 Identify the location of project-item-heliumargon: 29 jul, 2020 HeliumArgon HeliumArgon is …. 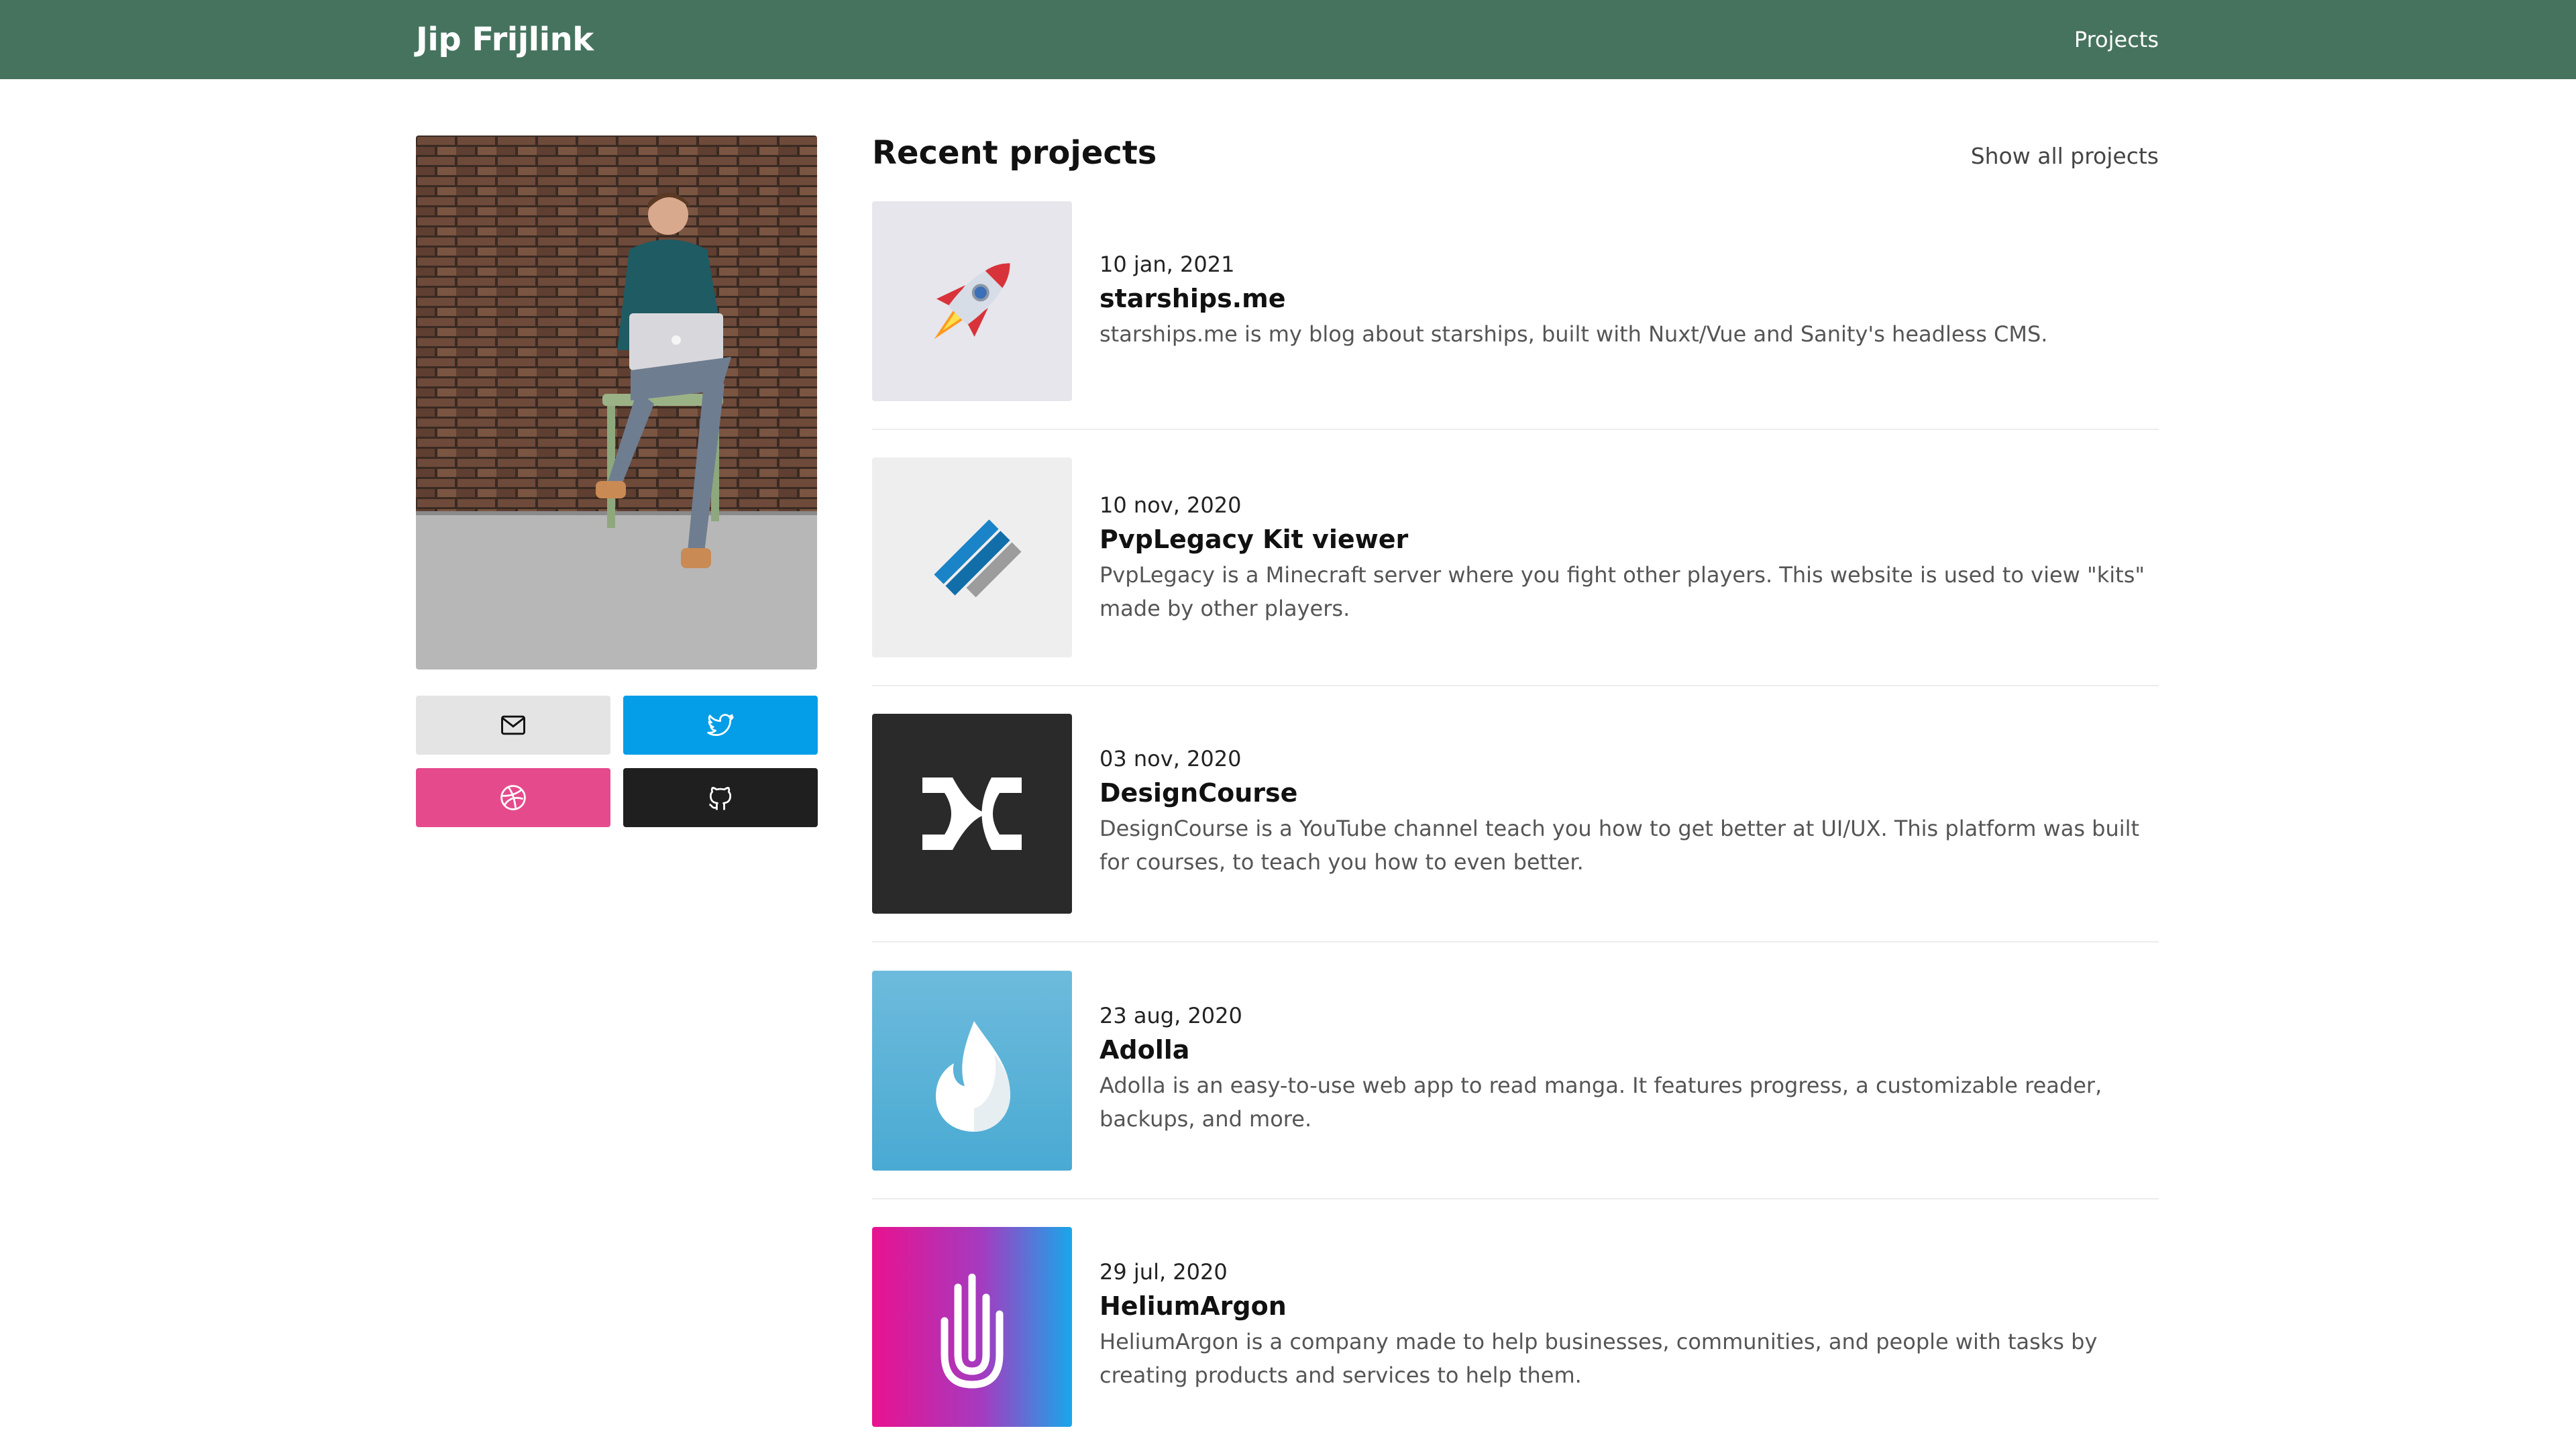
(1515, 1327).